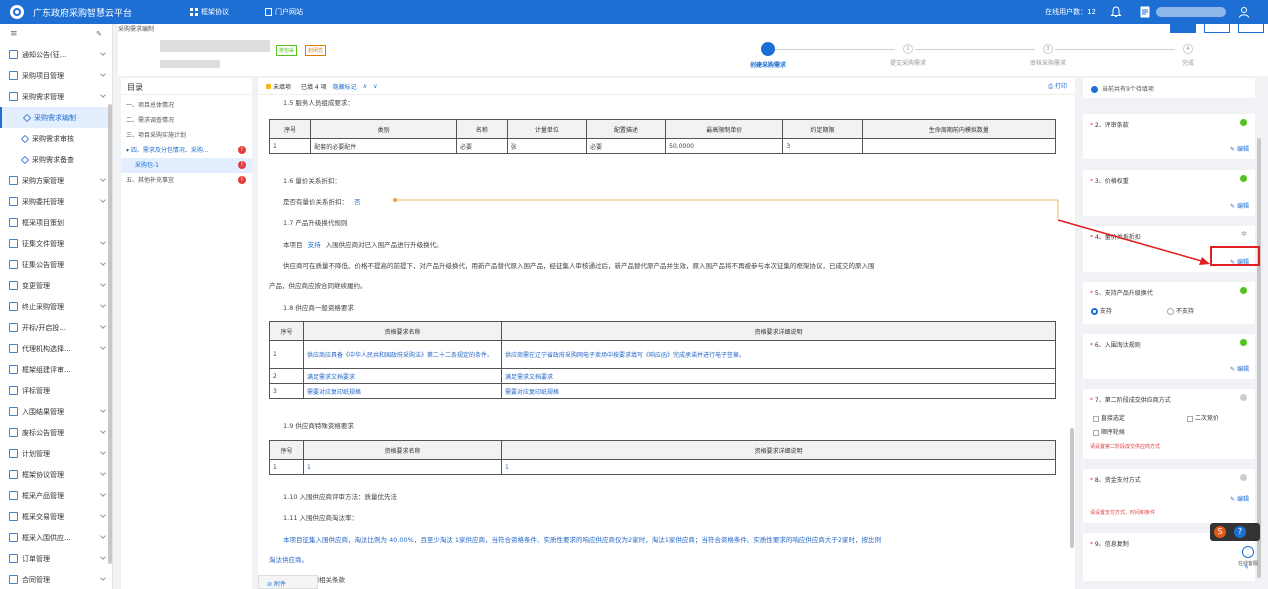  What do you see at coordinates (186, 180) in the screenshot?
I see `directory-item: 五、其他补充事宜!` at bounding box center [186, 180].